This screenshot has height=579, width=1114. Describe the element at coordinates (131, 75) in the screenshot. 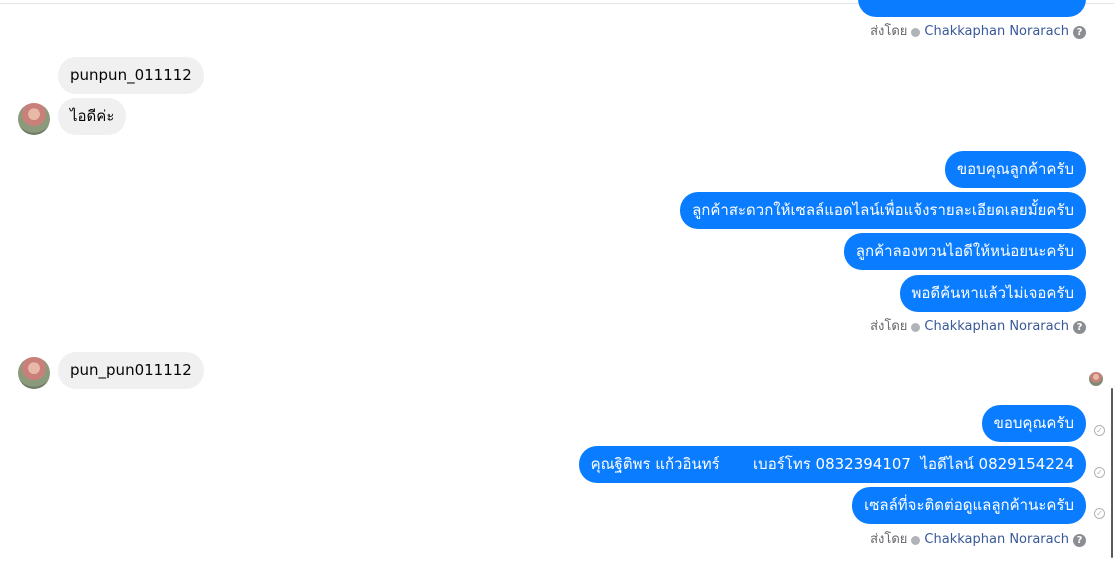

I see `incoming-message: punpun_011112` at that location.